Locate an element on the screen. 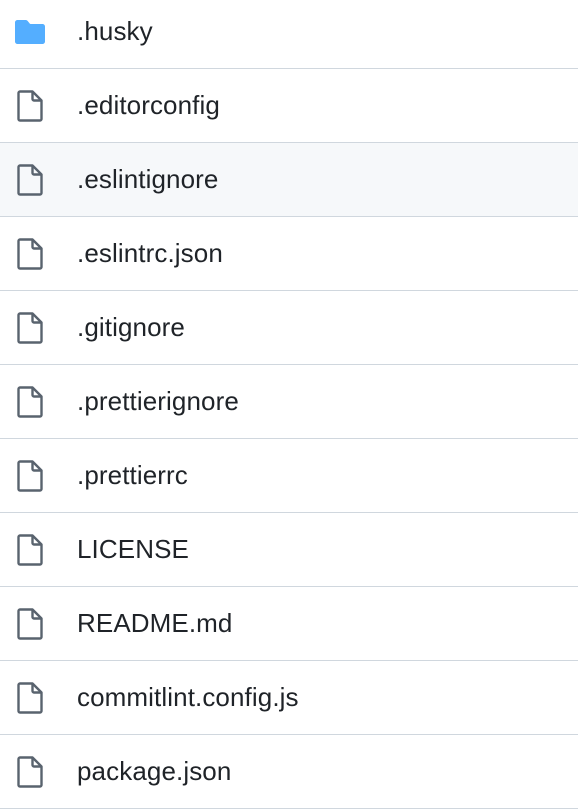  file-name-link: package.json is located at coordinates (154, 771).